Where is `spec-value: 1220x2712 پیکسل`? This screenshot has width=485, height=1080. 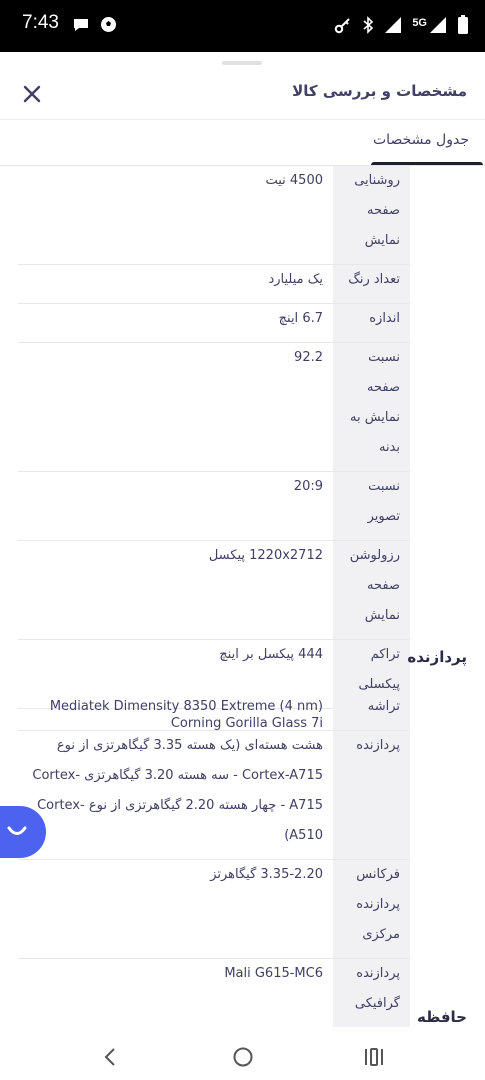
spec-value: 1220x2712 پیکسل is located at coordinates (265, 555).